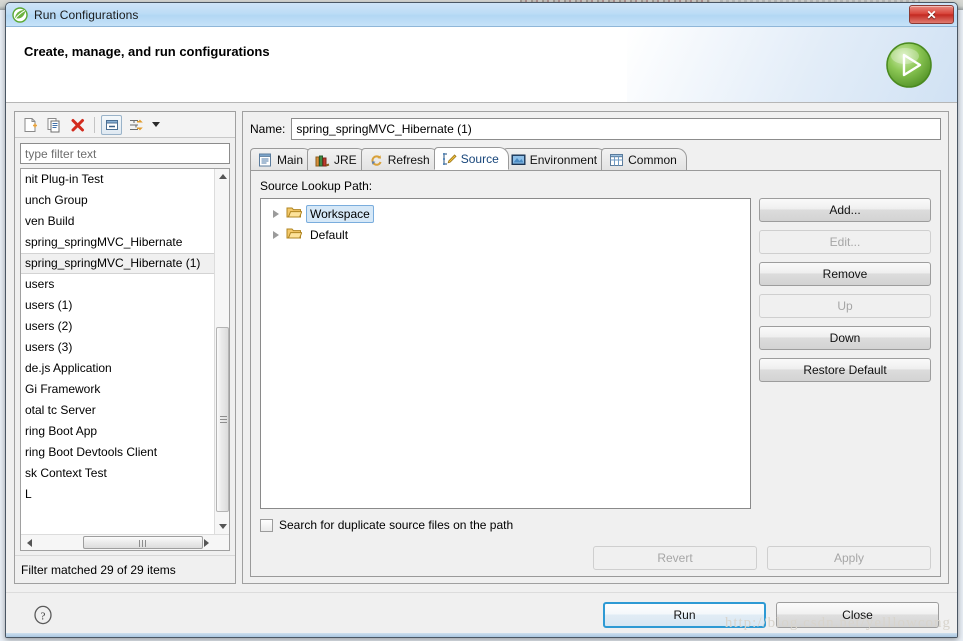 This screenshot has height=641, width=963. I want to click on list-item: unch Group, so click(117, 200).